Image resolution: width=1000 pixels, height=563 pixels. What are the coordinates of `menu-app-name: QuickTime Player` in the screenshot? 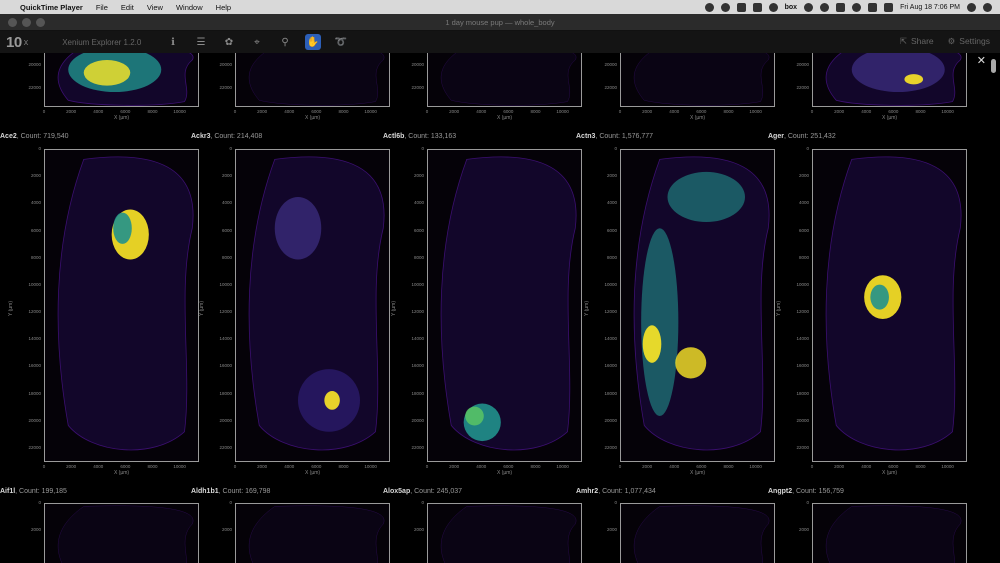 It's located at (51, 7).